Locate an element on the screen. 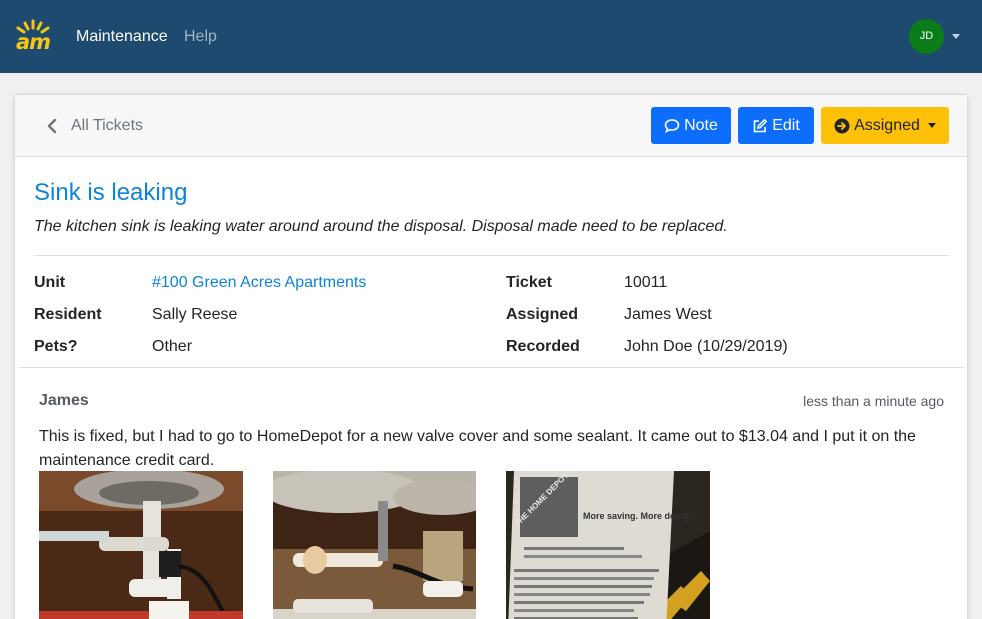  ticket-title: Sink is leaking is located at coordinates (111, 192).